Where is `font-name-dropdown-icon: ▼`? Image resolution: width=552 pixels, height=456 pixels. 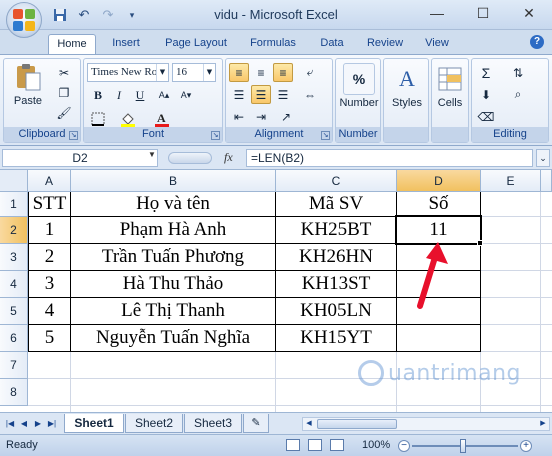
font-name-dropdown-icon: ▼ is located at coordinates (162, 72).